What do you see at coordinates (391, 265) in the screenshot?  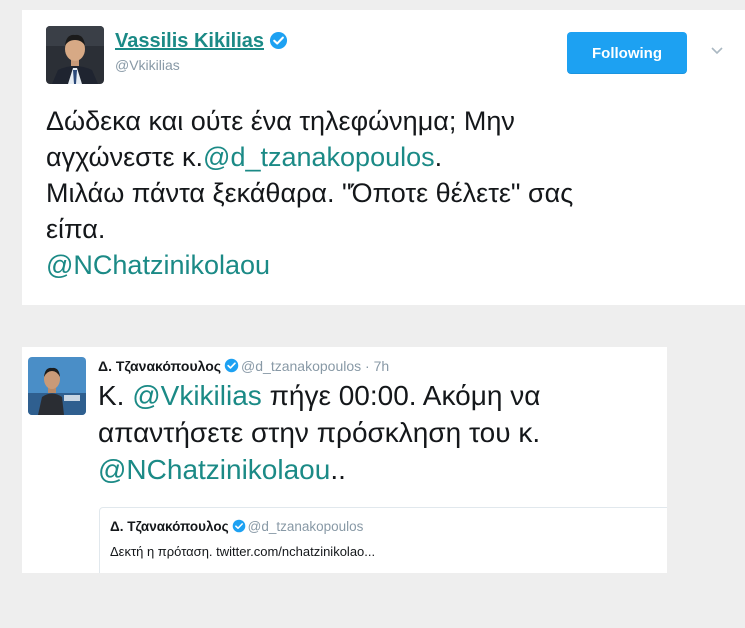 I see `tweet-text-line: @NChatzinikolaou` at bounding box center [391, 265].